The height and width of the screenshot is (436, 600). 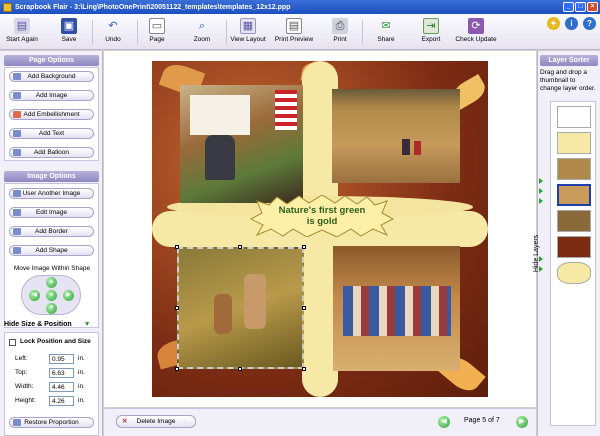 What do you see at coordinates (52, 268) in the screenshot?
I see `move-image-label: Move Image Within Shape` at bounding box center [52, 268].